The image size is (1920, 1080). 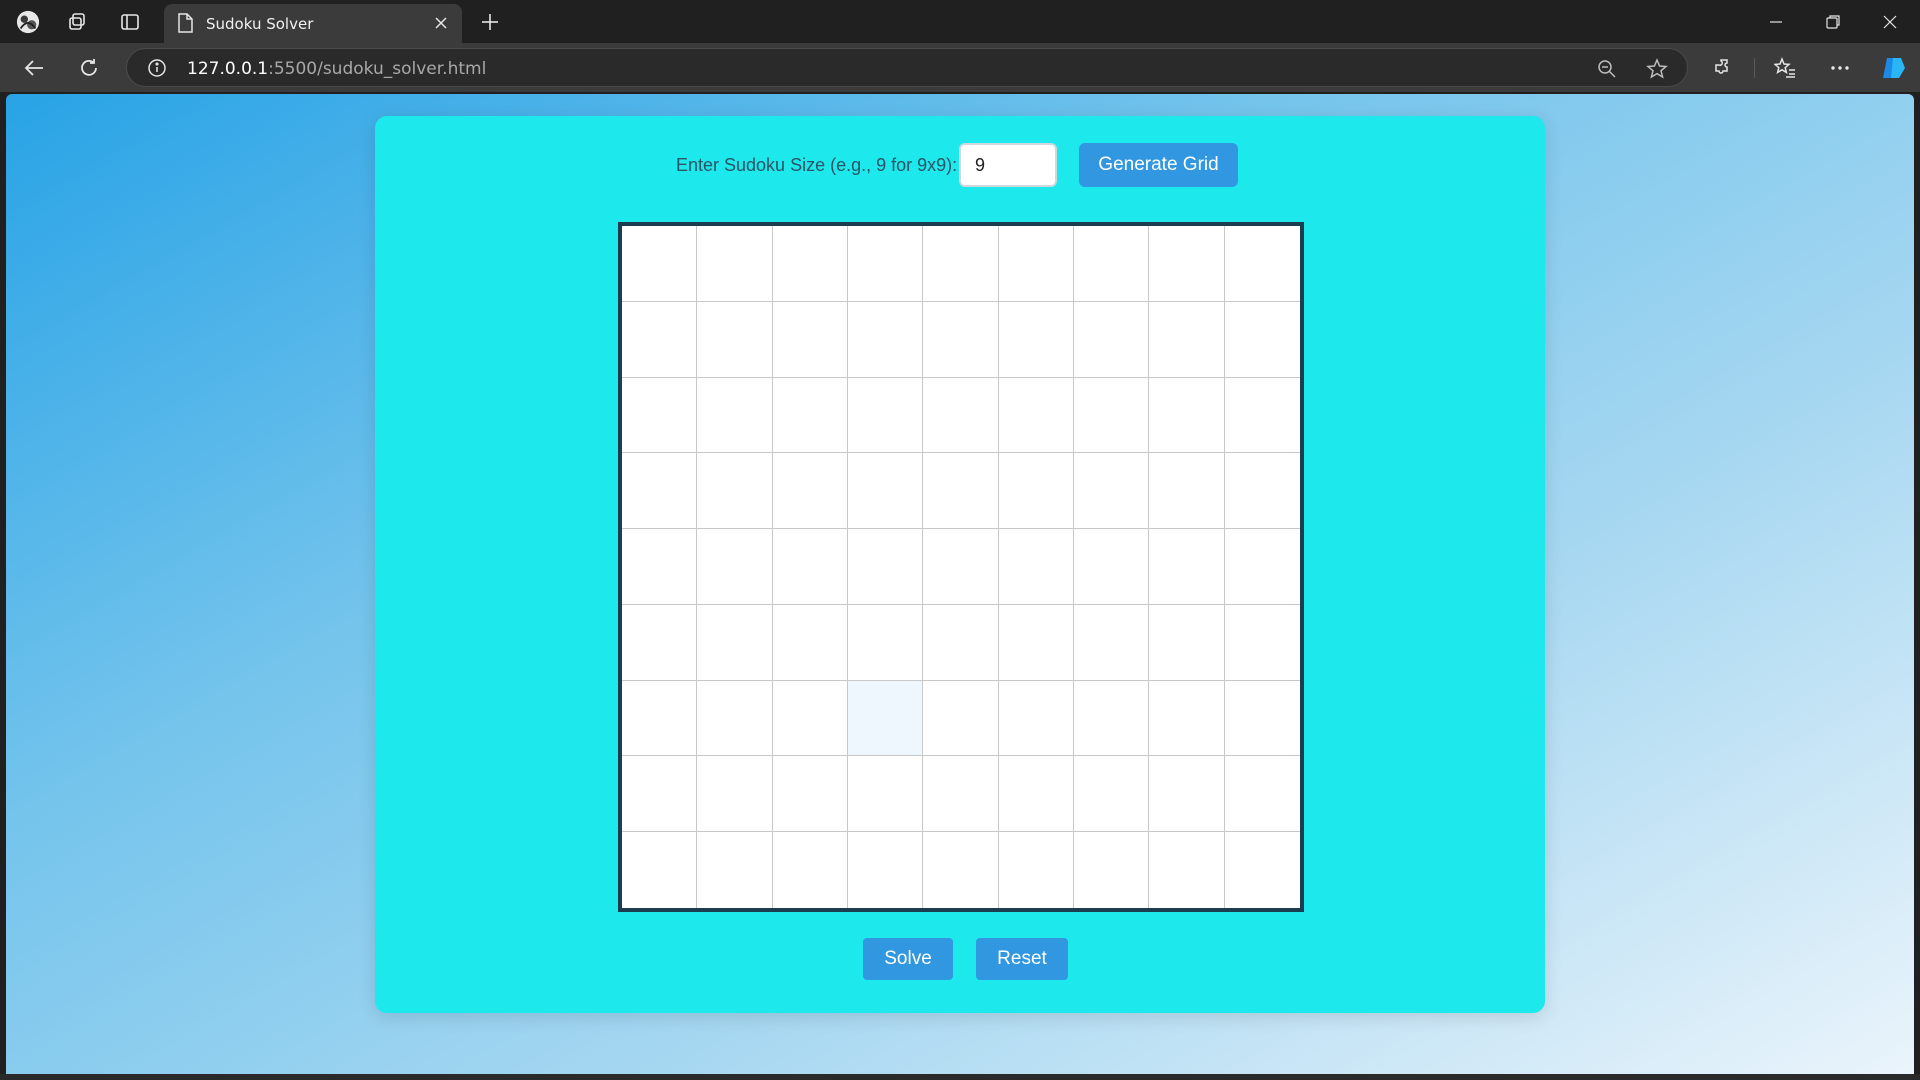 I want to click on grid-cell-r1-c9, so click(x=1262, y=264).